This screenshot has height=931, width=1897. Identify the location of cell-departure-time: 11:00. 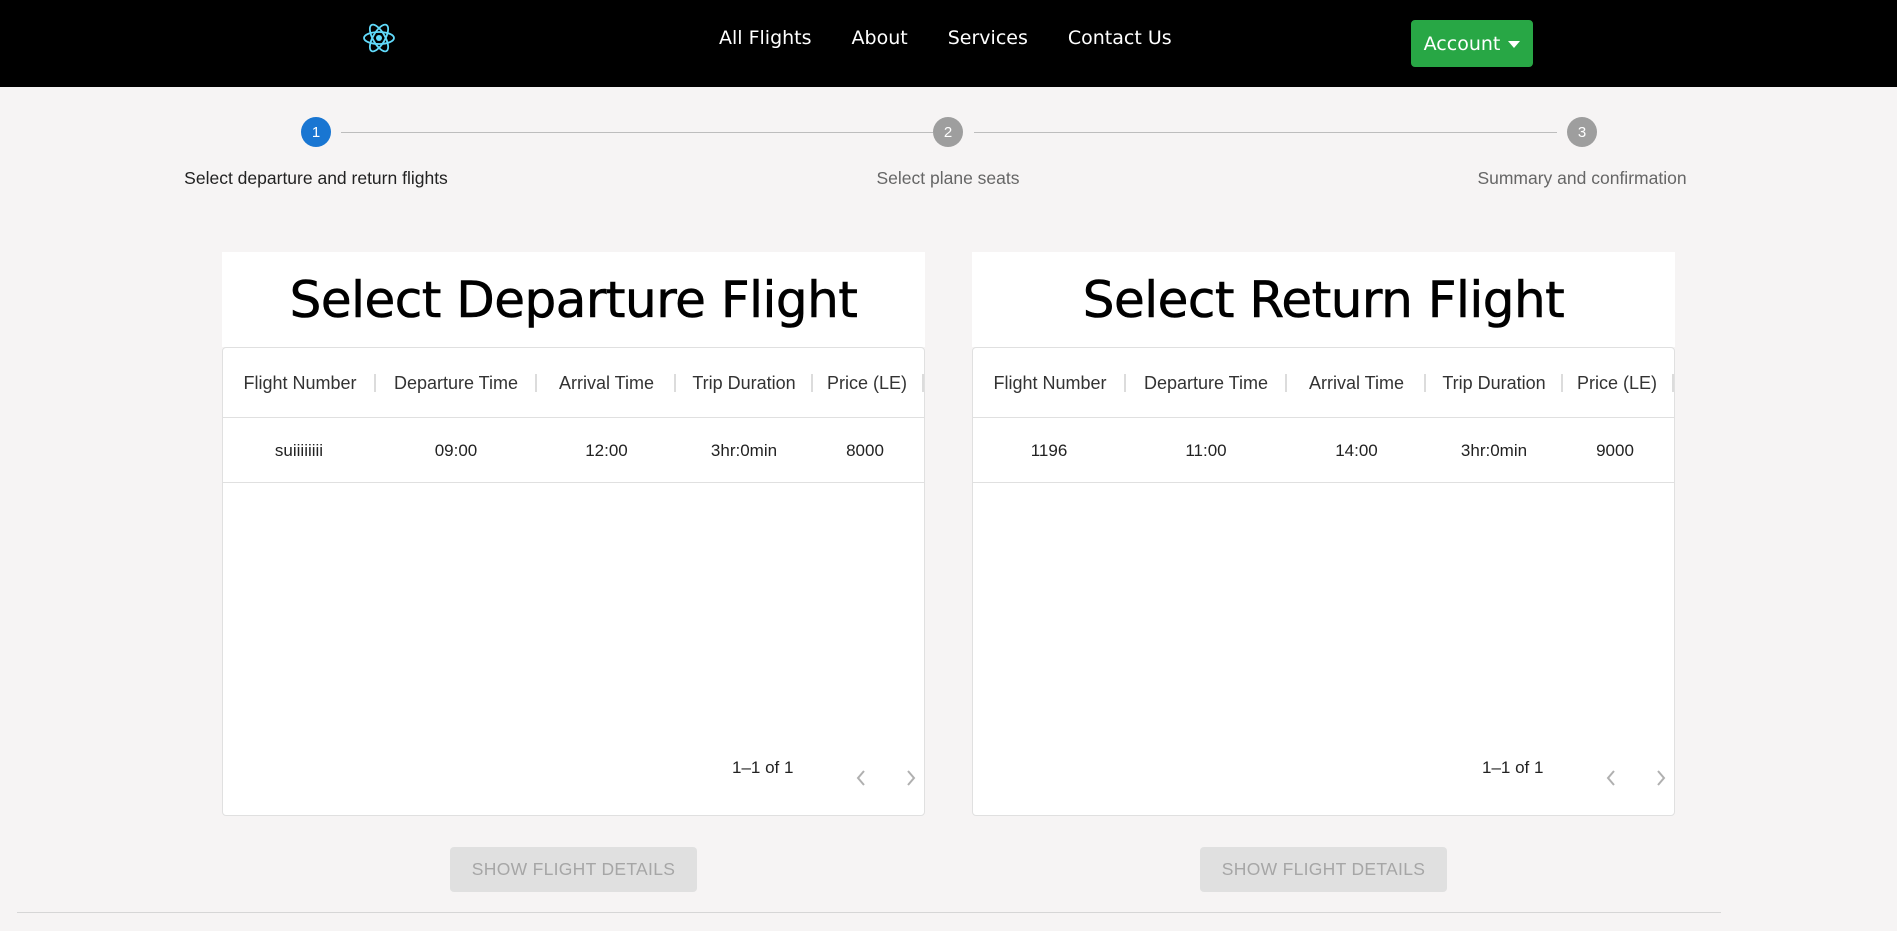
(1206, 450).